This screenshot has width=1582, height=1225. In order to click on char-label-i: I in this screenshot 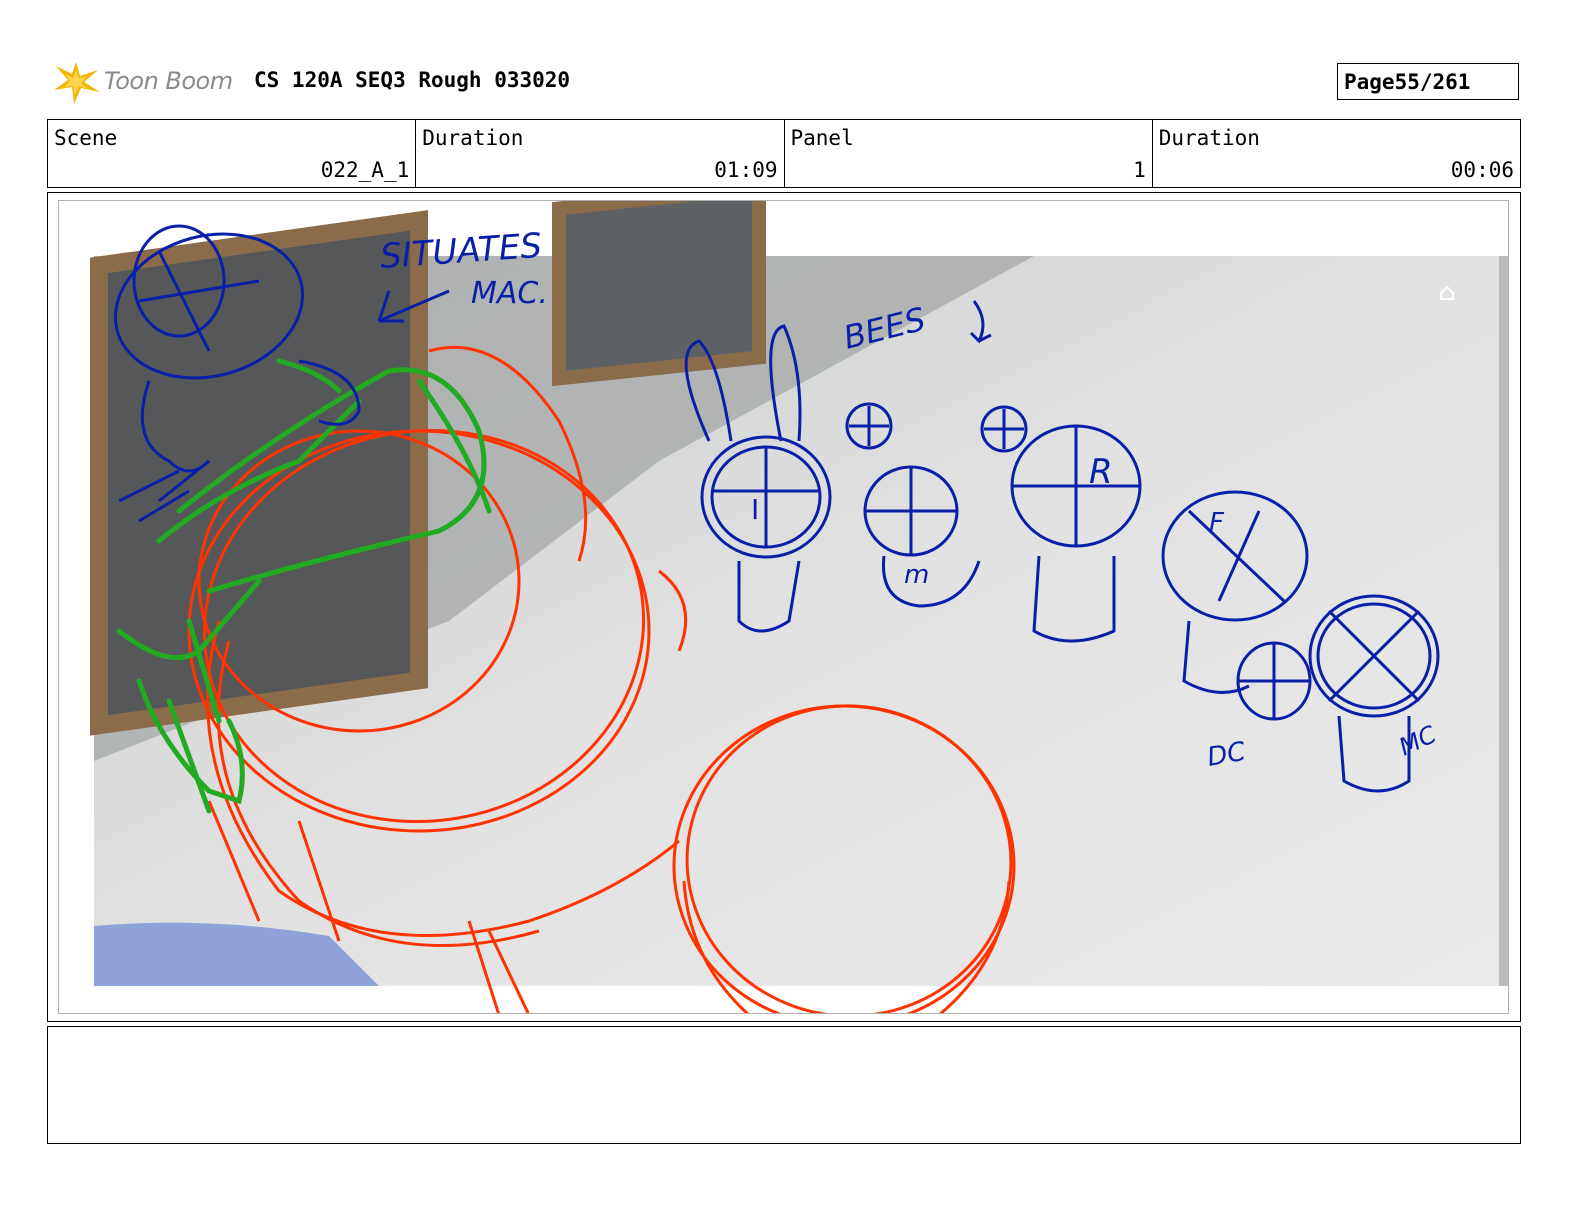, I will do `click(755, 509)`.